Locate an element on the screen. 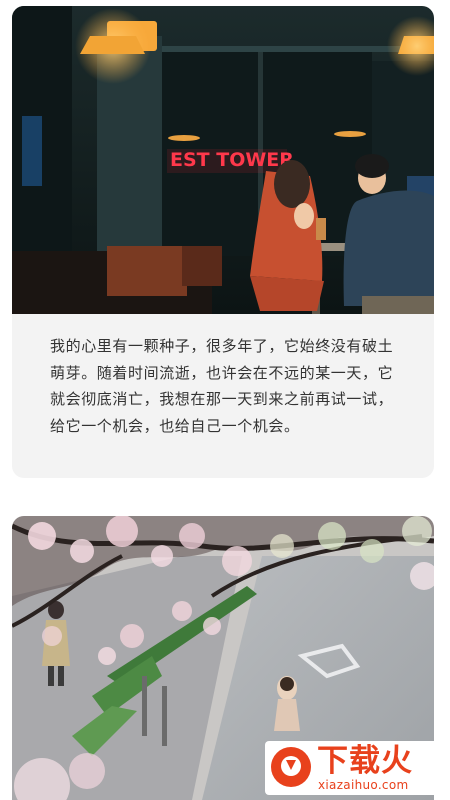 The image size is (450, 800). site-watermark: 下载火 xiazaihuo.com is located at coordinates (355, 768).